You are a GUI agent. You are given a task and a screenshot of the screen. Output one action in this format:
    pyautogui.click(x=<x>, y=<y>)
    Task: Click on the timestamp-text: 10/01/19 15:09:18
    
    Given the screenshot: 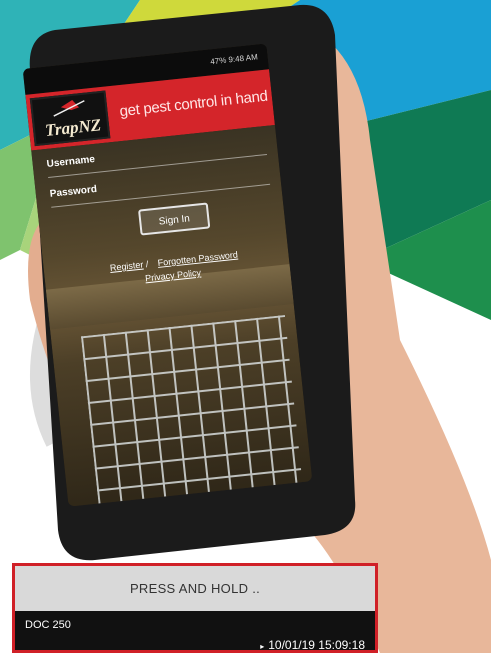 What is the action you would take?
    pyautogui.click(x=316, y=645)
    